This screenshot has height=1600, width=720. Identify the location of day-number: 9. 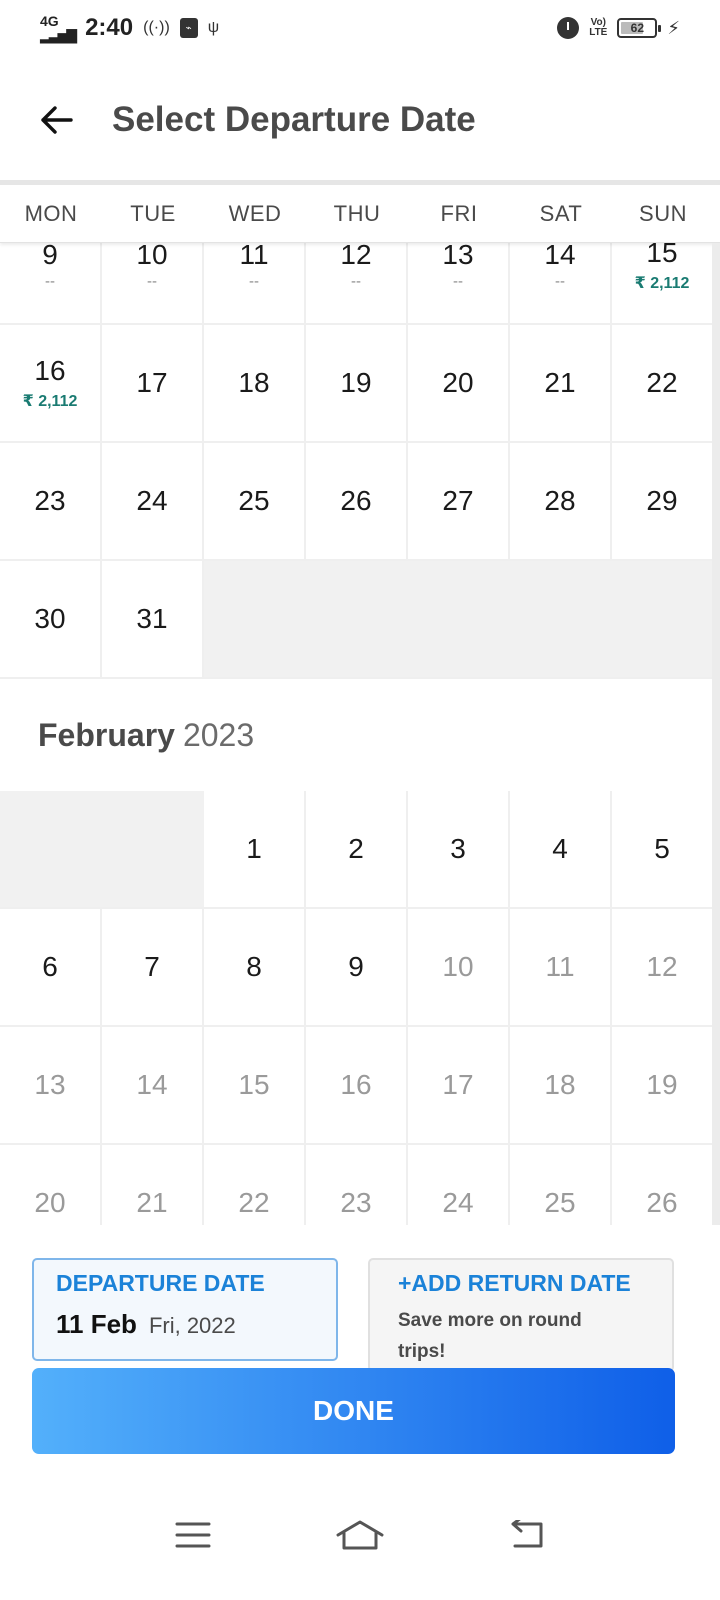
(50, 256).